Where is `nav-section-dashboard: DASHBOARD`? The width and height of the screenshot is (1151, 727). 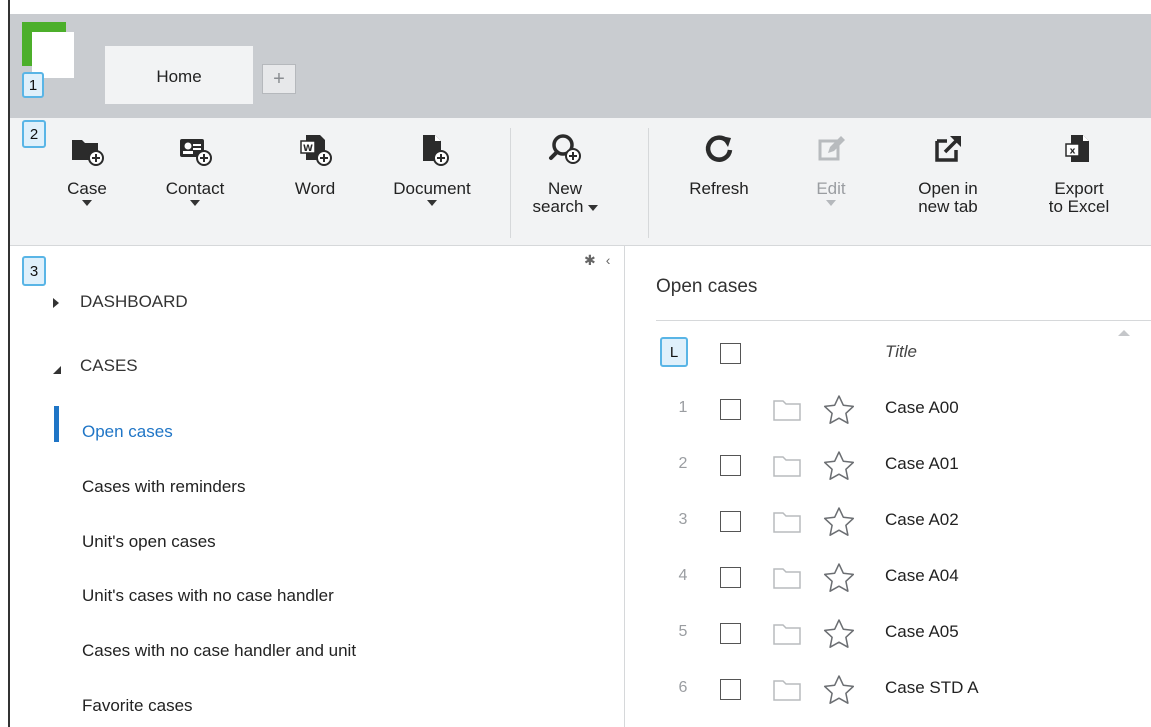 nav-section-dashboard: DASHBOARD is located at coordinates (134, 302).